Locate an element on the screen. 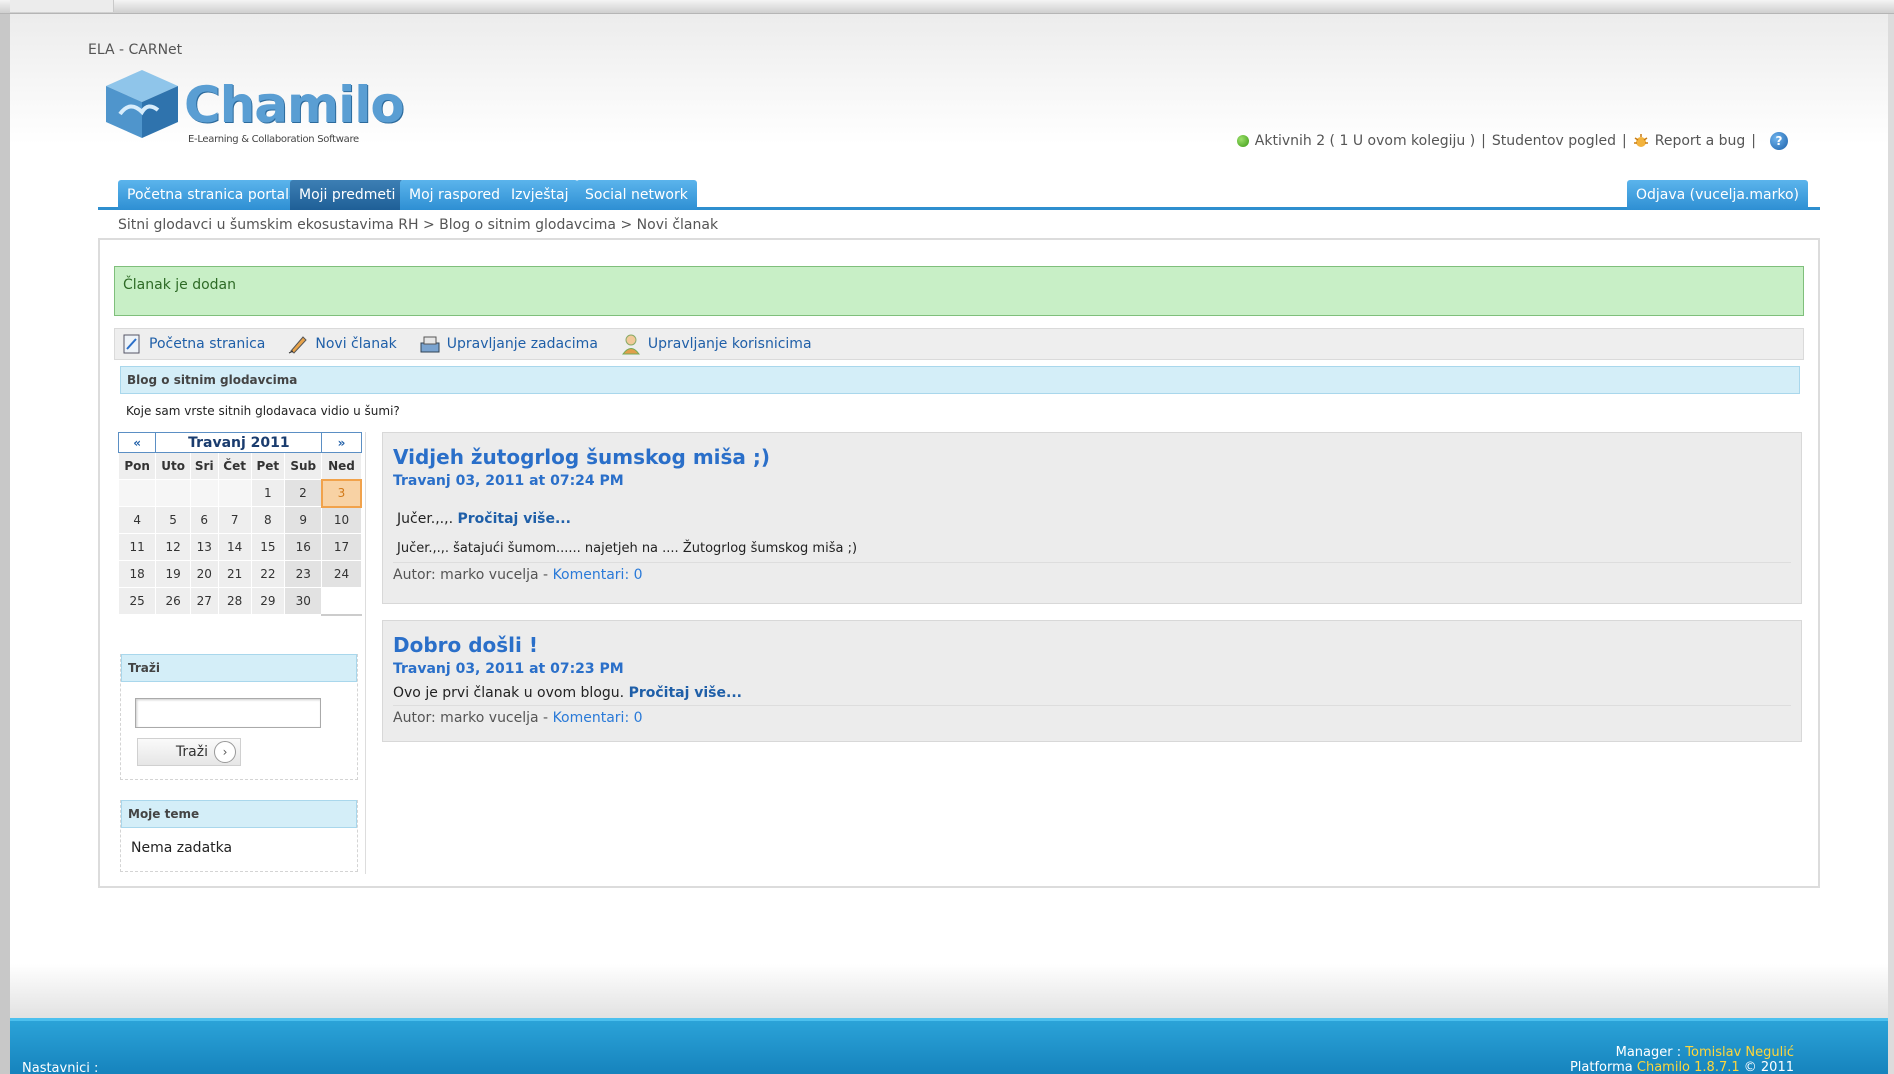  copyright: © 2011 is located at coordinates (1766, 1067).